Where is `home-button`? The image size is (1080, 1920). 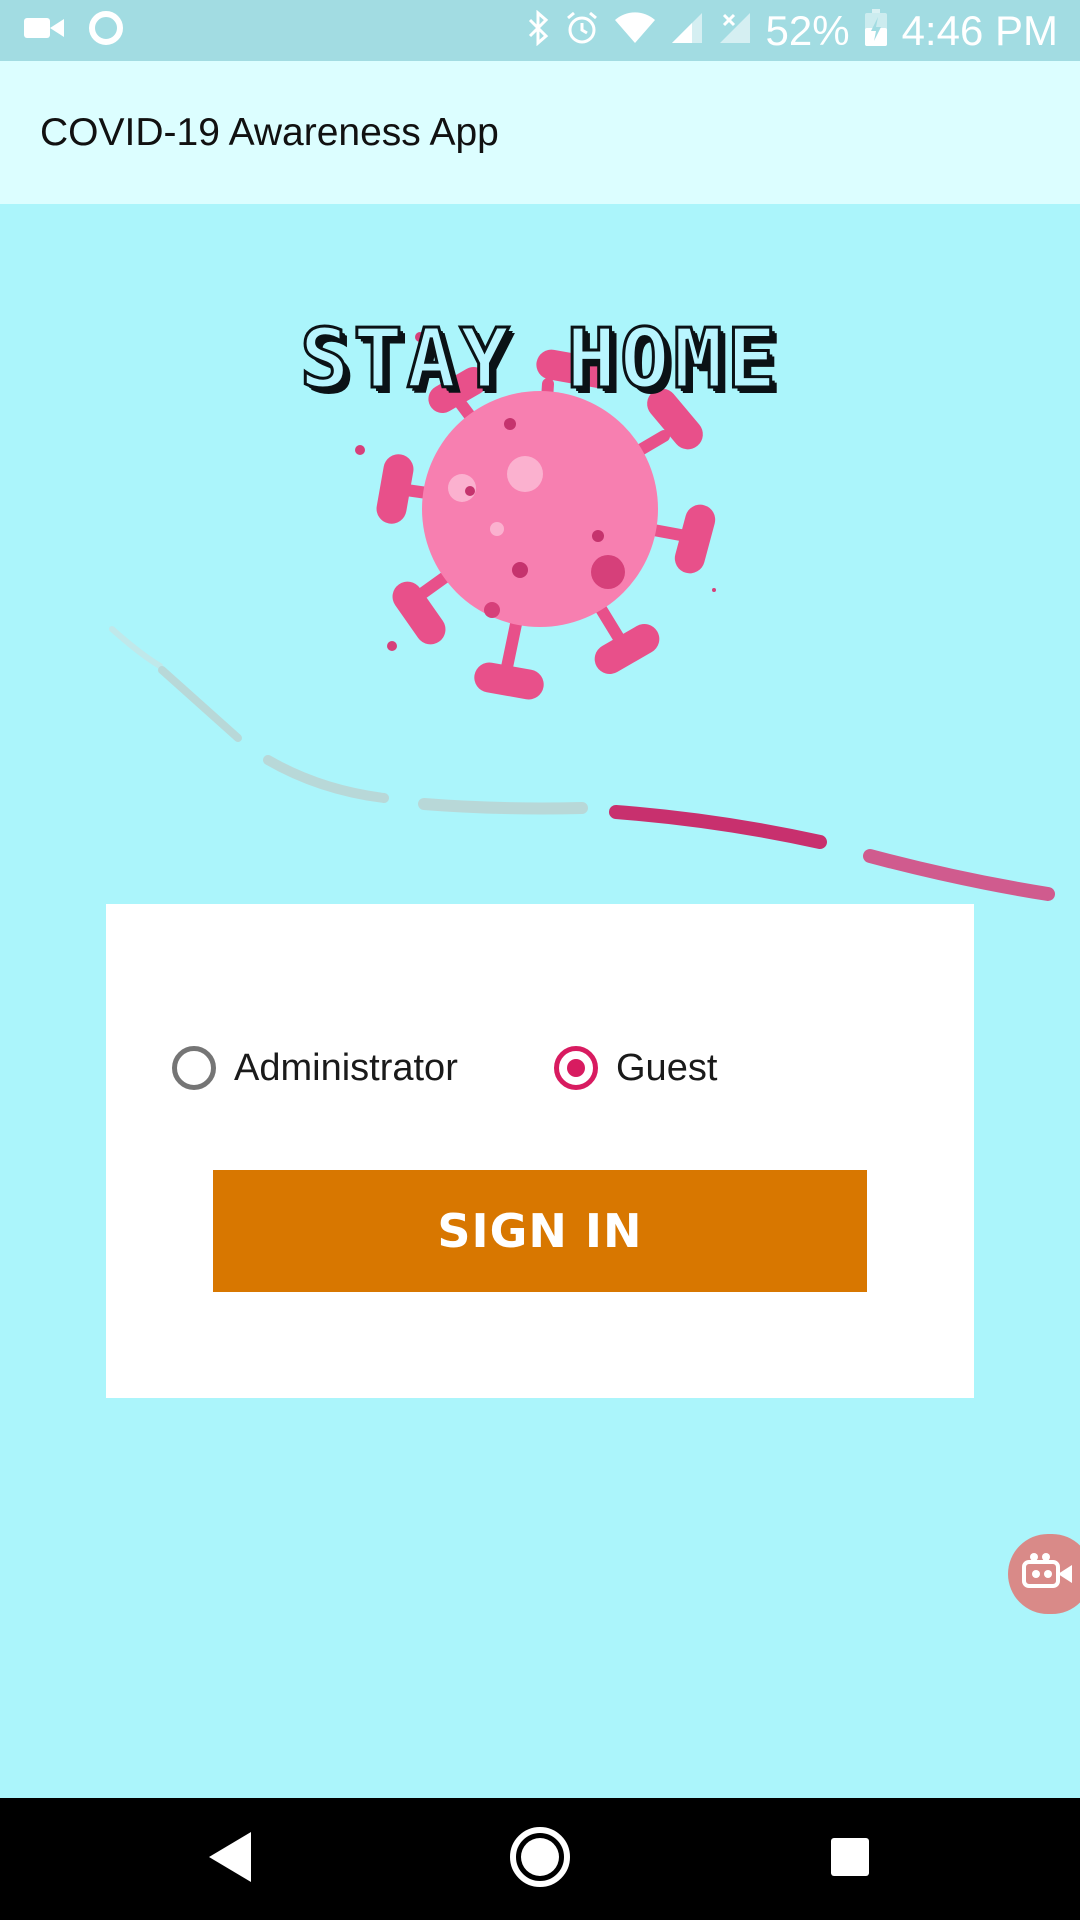 home-button is located at coordinates (540, 1859).